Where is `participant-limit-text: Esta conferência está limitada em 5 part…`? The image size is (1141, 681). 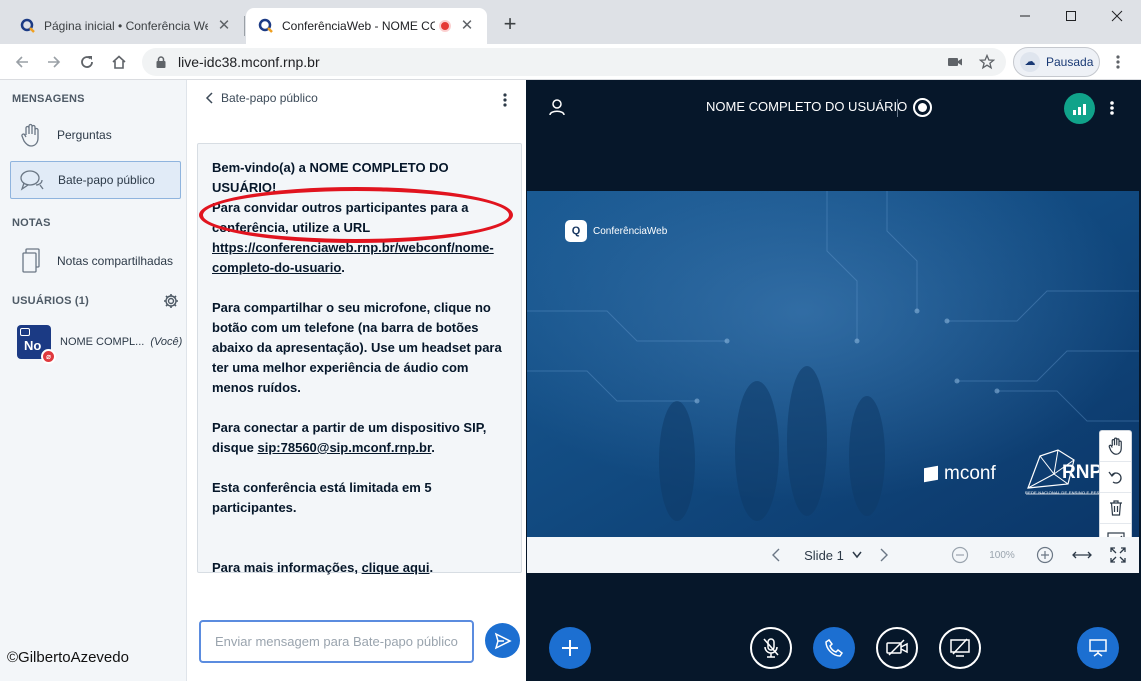 participant-limit-text: Esta conferência está limitada em 5 part… is located at coordinates (322, 497).